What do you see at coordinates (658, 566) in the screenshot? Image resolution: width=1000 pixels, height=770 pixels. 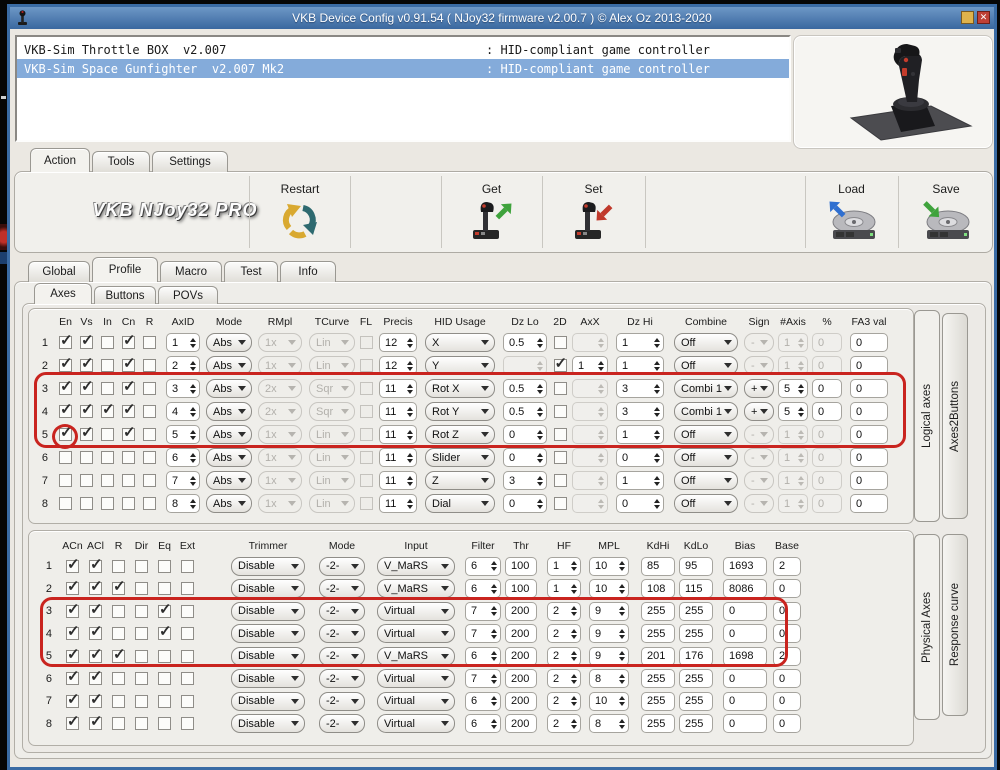 I see `kdhi-field: 85` at bounding box center [658, 566].